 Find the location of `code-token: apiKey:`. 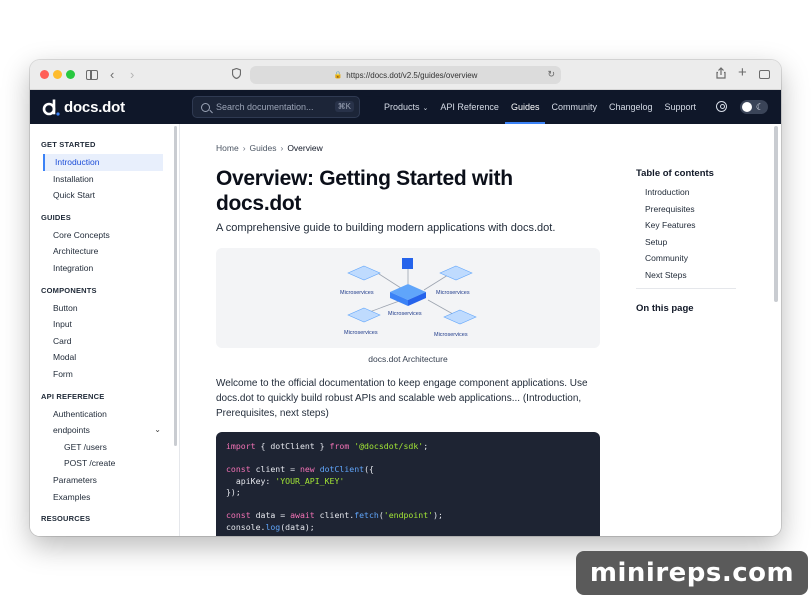

code-token: apiKey: is located at coordinates (251, 480).